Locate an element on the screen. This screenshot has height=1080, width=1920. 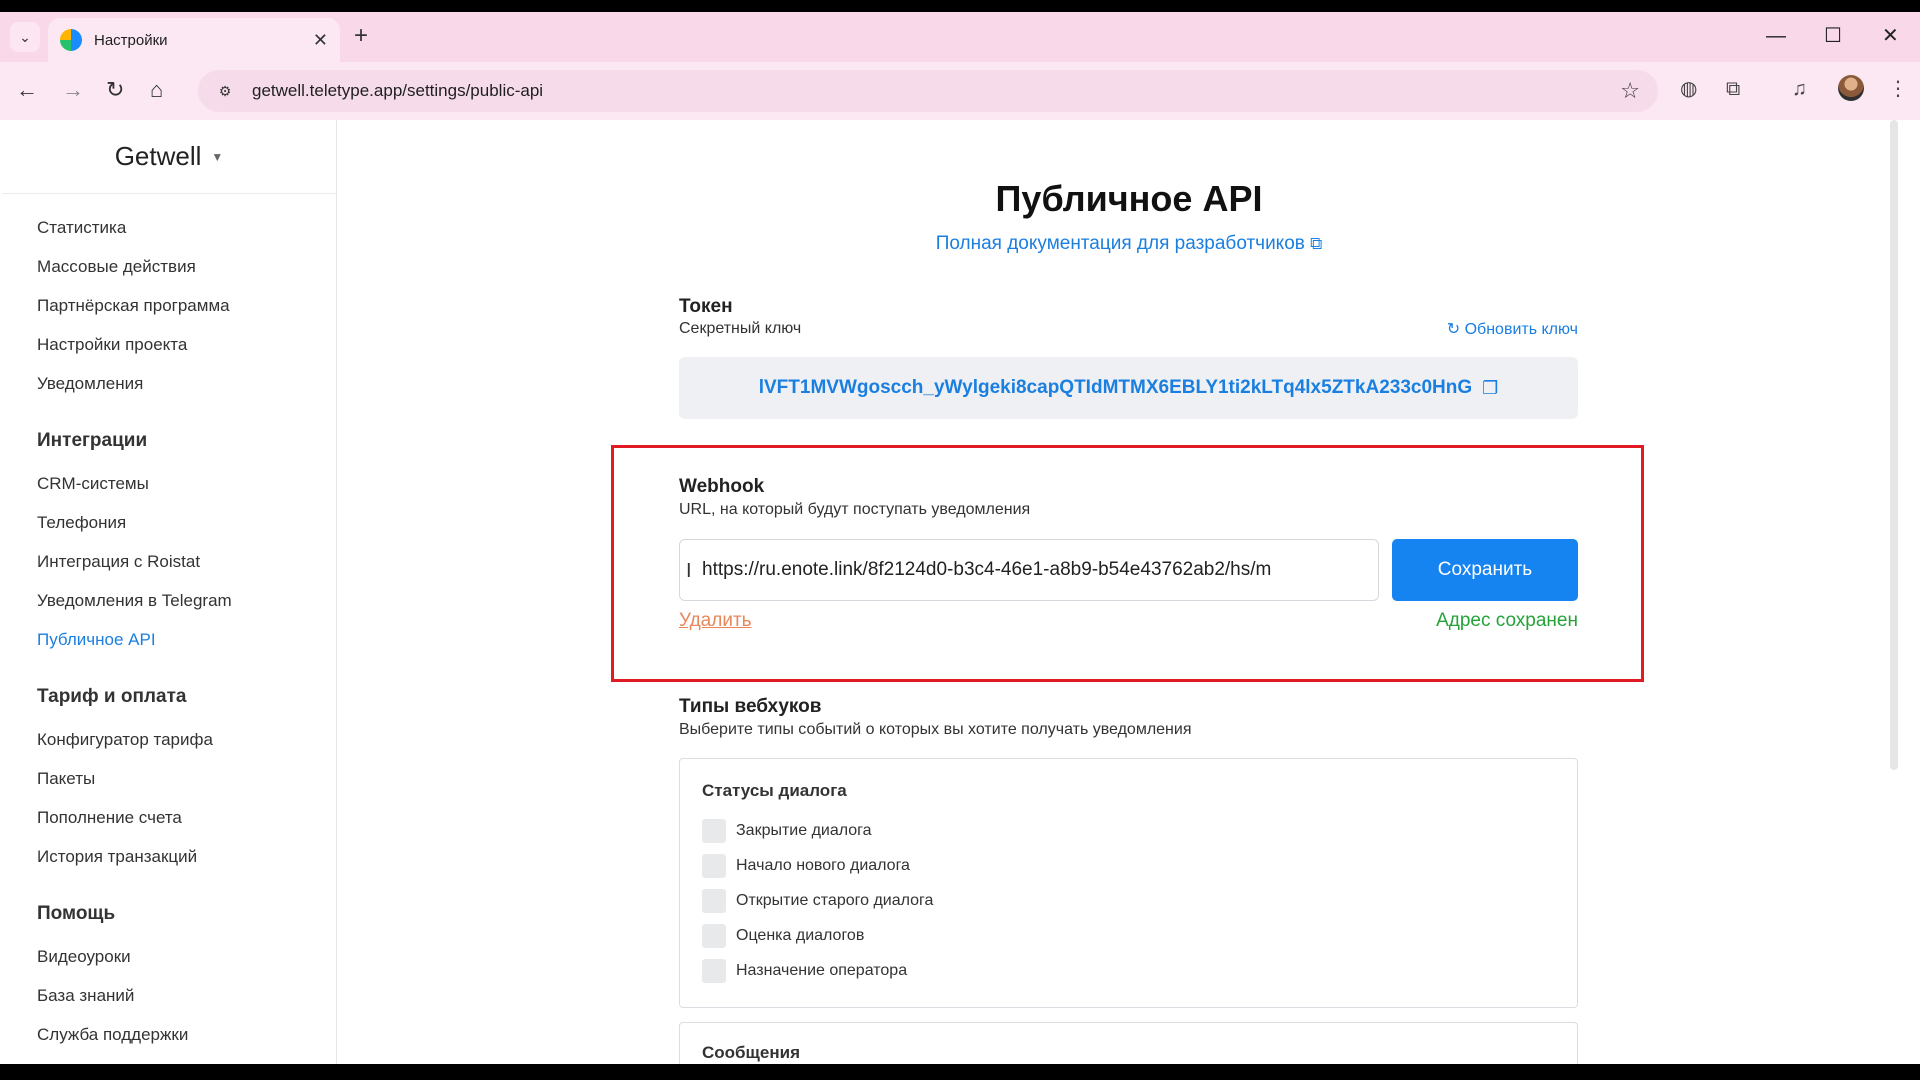
checkbox-row: Назначение оператора is located at coordinates (804, 971).